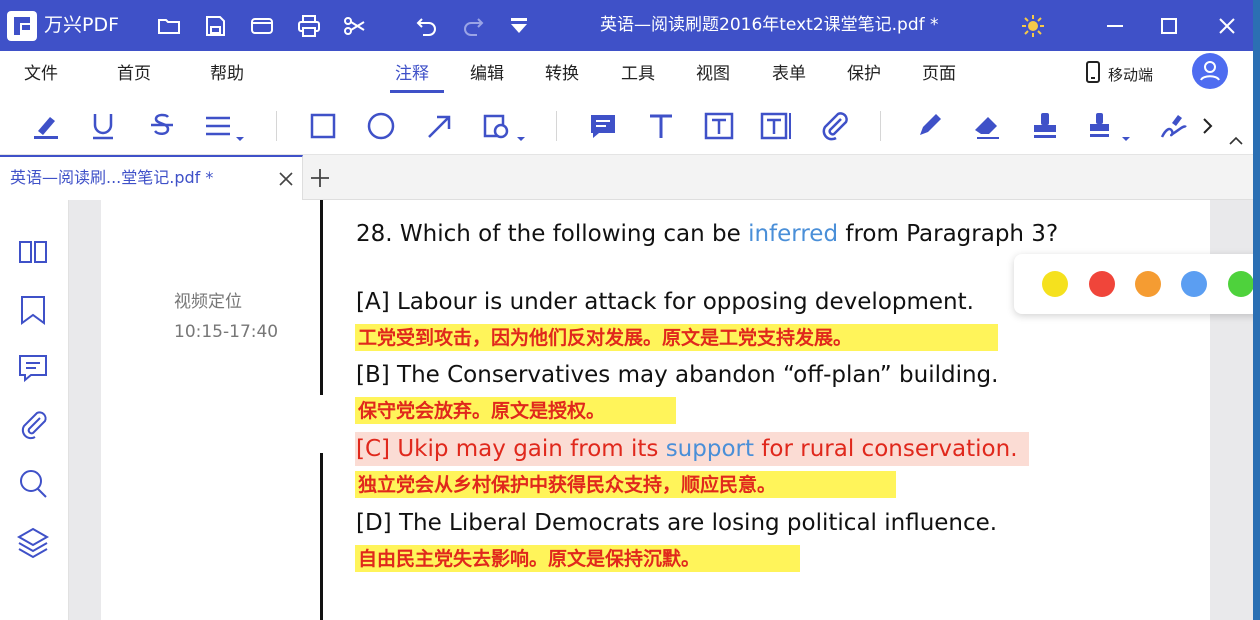 The image size is (1260, 620). What do you see at coordinates (511, 449) in the screenshot?
I see `option-c-text: [C] Ukip may gain from its` at bounding box center [511, 449].